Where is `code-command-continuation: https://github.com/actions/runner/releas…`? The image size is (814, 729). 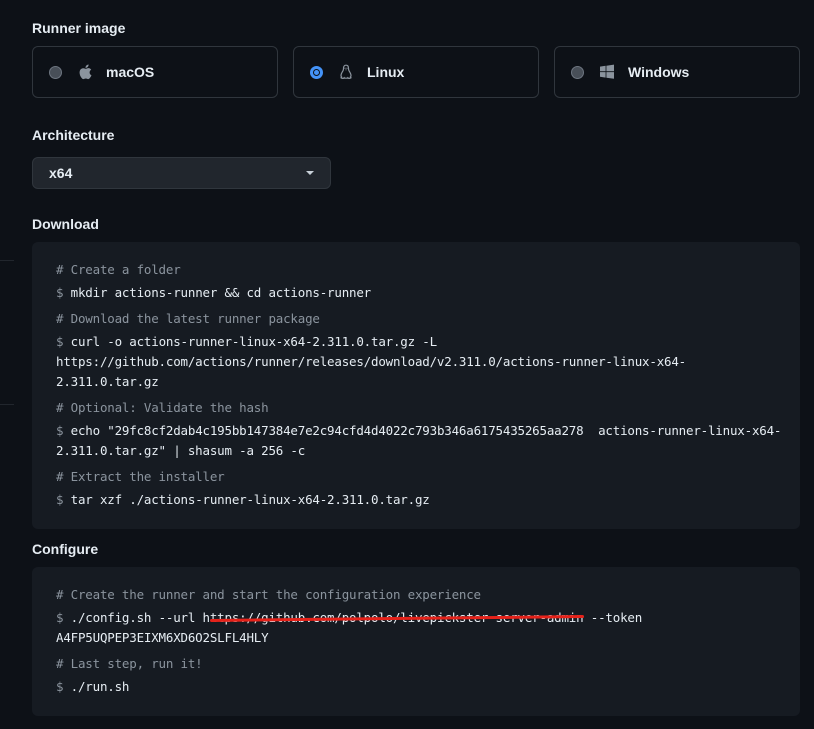 code-command-continuation: https://github.com/actions/runner/releas… is located at coordinates (371, 361).